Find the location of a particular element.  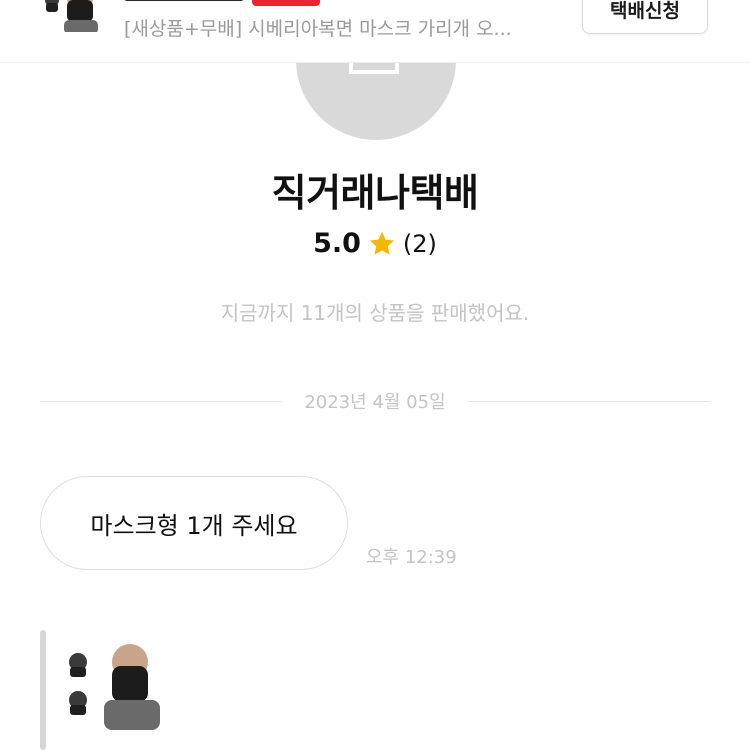

shared-product-card is located at coordinates (113, 685).